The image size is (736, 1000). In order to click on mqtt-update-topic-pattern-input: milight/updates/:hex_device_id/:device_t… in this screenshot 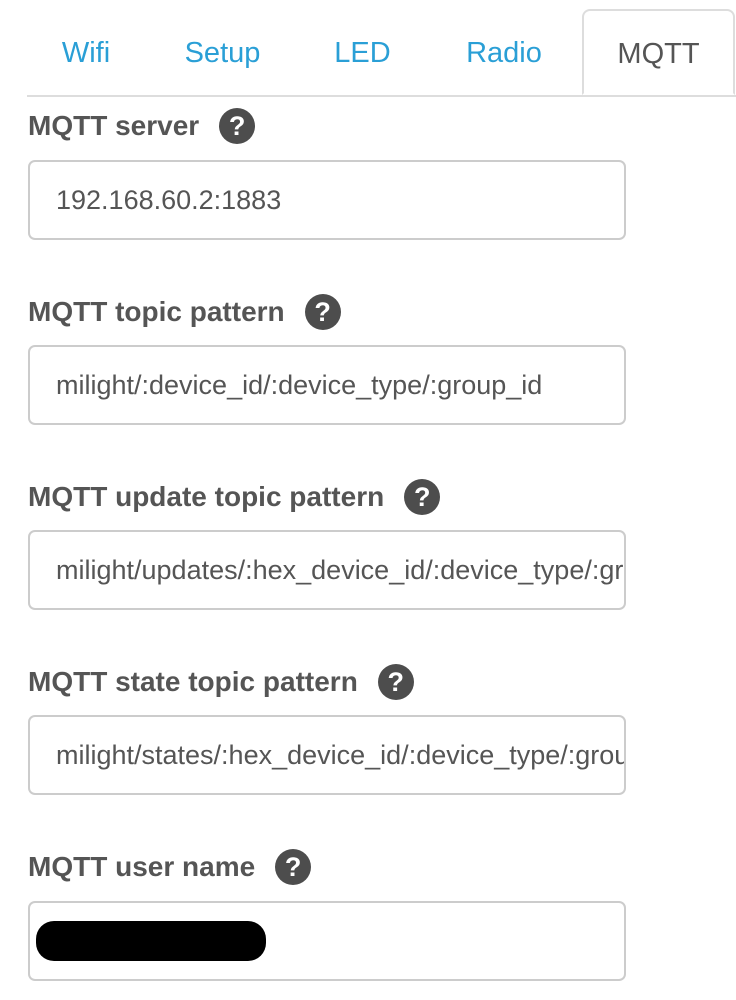, I will do `click(327, 570)`.